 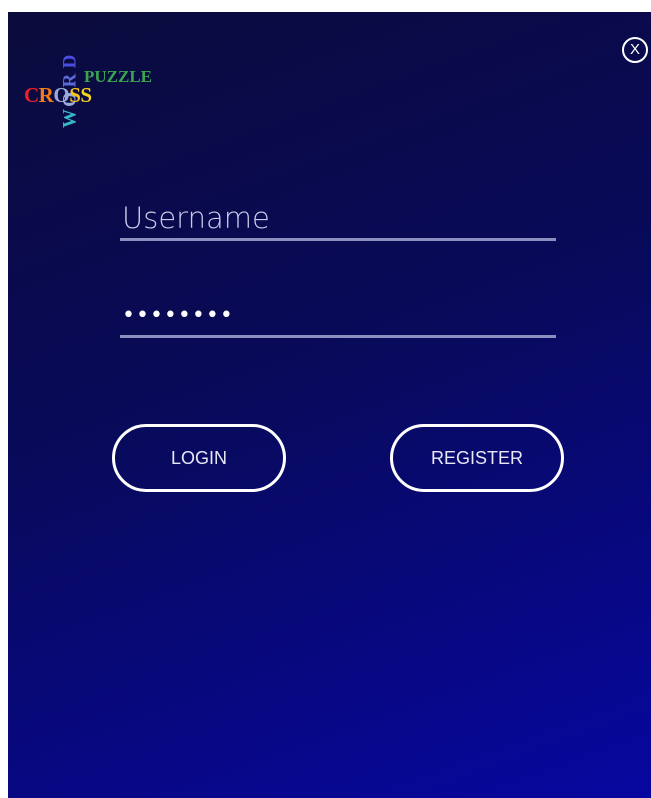 I want to click on logo-puzzle-text: PUZZLE, so click(x=118, y=76).